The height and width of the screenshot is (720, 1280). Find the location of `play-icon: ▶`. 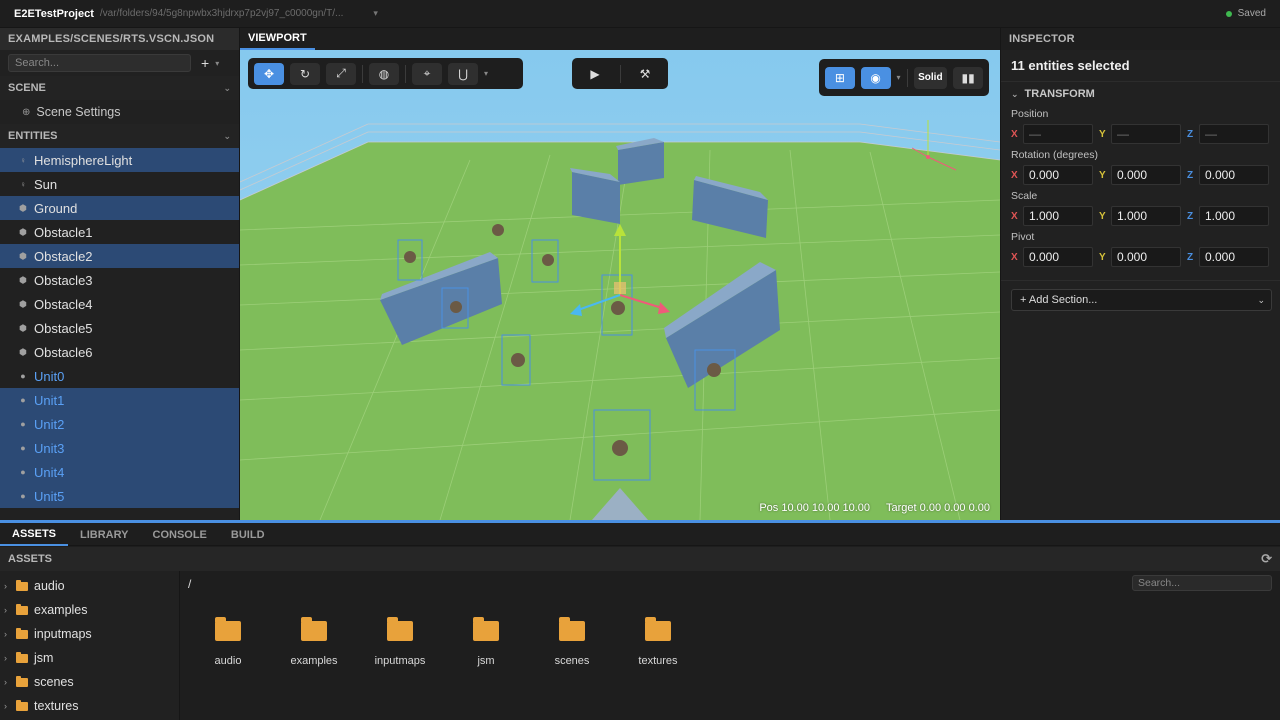

play-icon: ▶ is located at coordinates (595, 73).